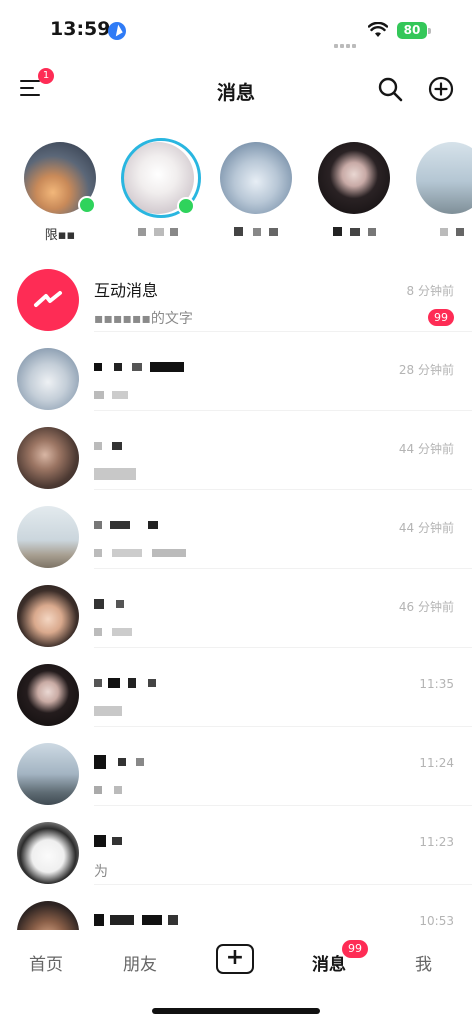  I want to click on interaction-lightning-icon, so click(48, 299).